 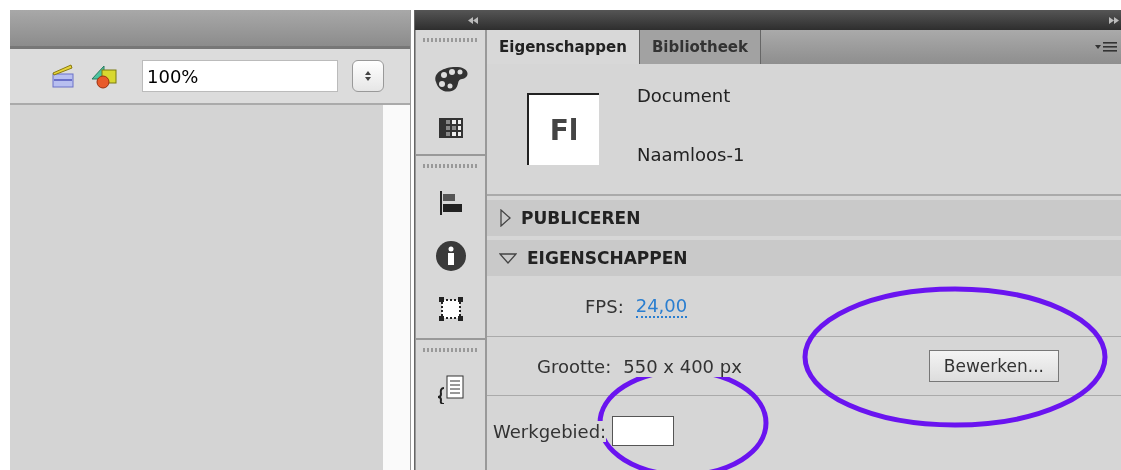 I want to click on panel-tab: Eigenschappen, so click(x=563, y=47).